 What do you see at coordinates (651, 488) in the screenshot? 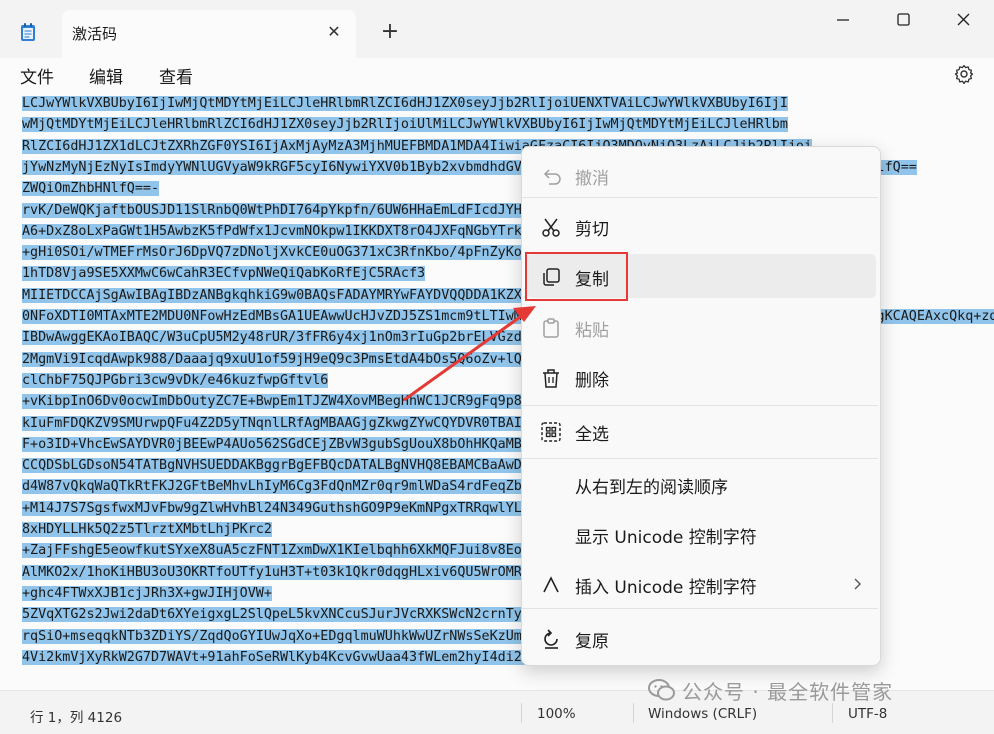
I see `context-menu-label: 从右到左的阅读顺序` at bounding box center [651, 488].